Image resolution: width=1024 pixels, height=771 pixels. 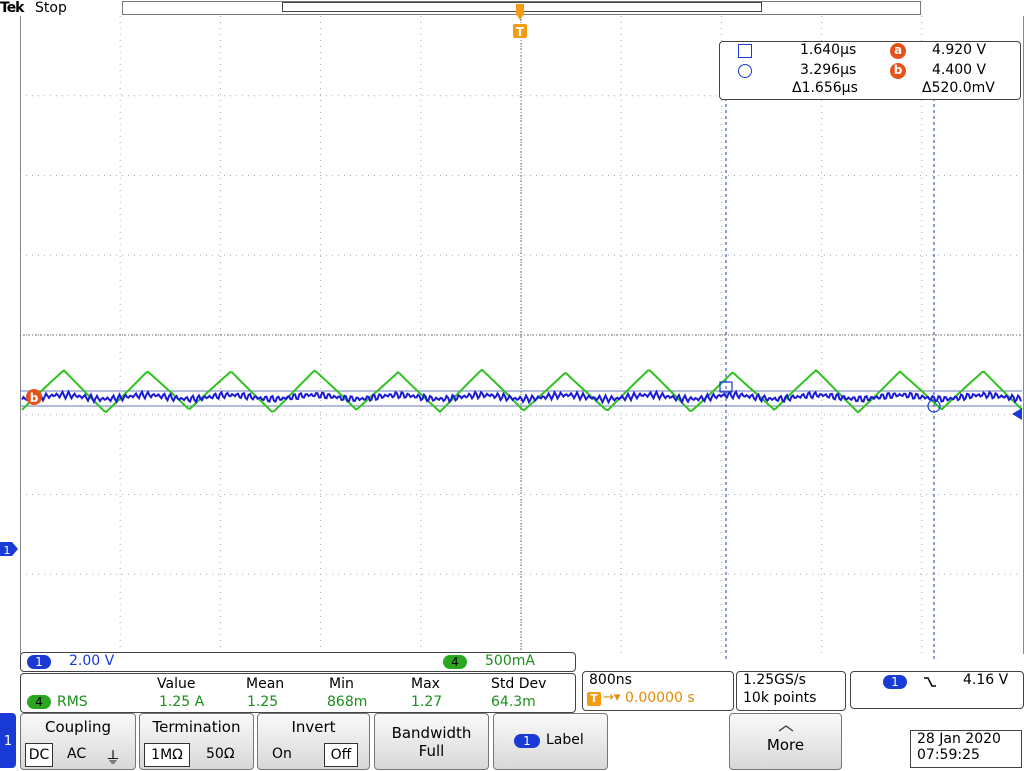 I want to click on ch1-badge: 1, so click(x=39, y=662).